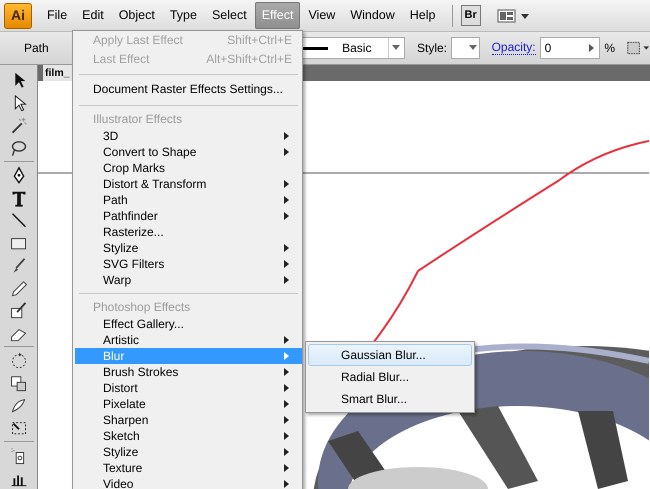 The width and height of the screenshot is (650, 489). What do you see at coordinates (188, 372) in the screenshot?
I see `menu-item: Brush Strokes` at bounding box center [188, 372].